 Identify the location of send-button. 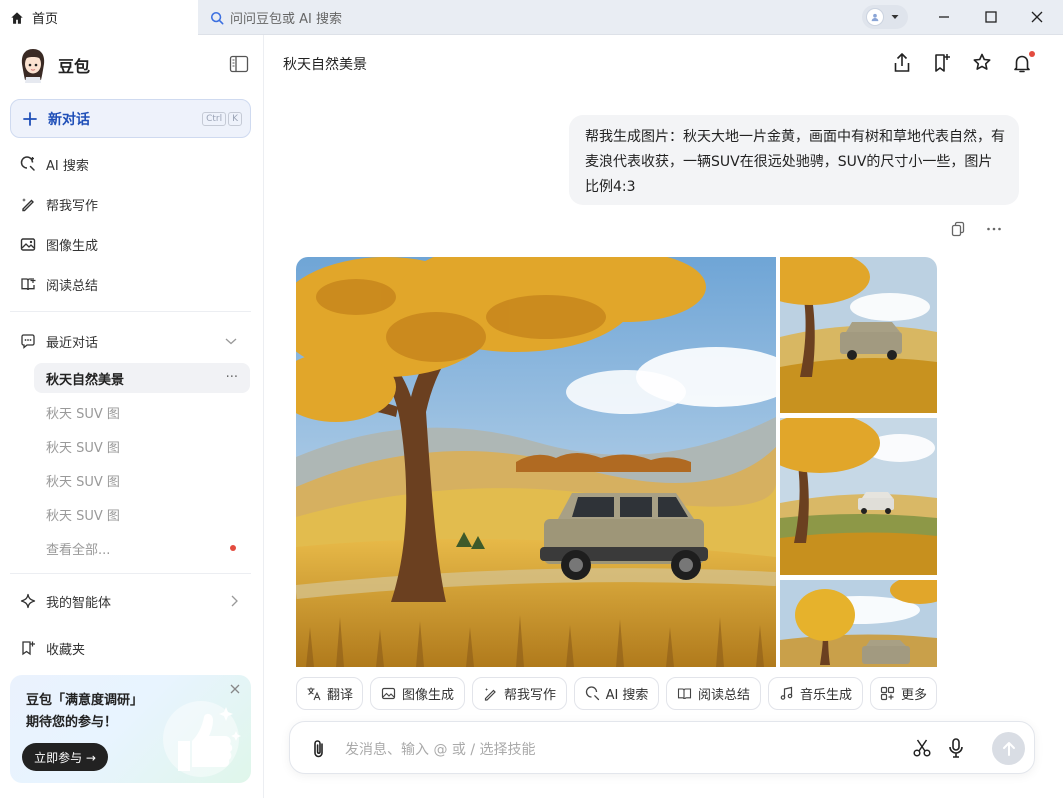
(1008, 748).